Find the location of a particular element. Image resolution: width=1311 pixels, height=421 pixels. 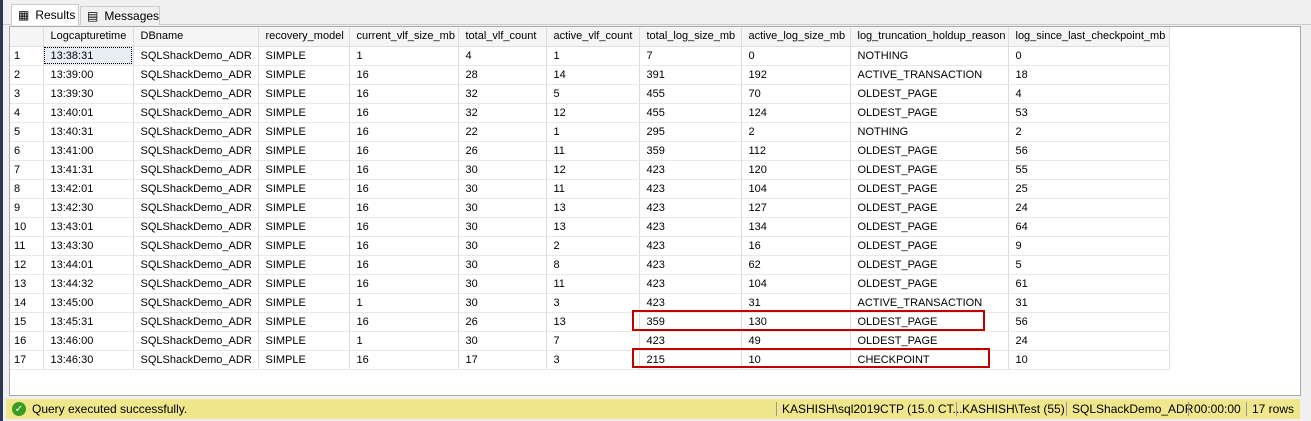

row-number: 11 is located at coordinates (27, 246).